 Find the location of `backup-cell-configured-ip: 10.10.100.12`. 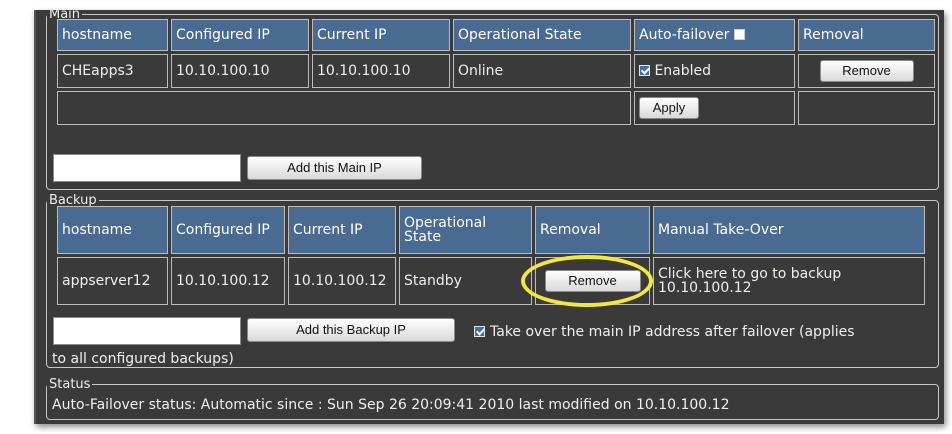

backup-cell-configured-ip: 10.10.100.12 is located at coordinates (228, 281).